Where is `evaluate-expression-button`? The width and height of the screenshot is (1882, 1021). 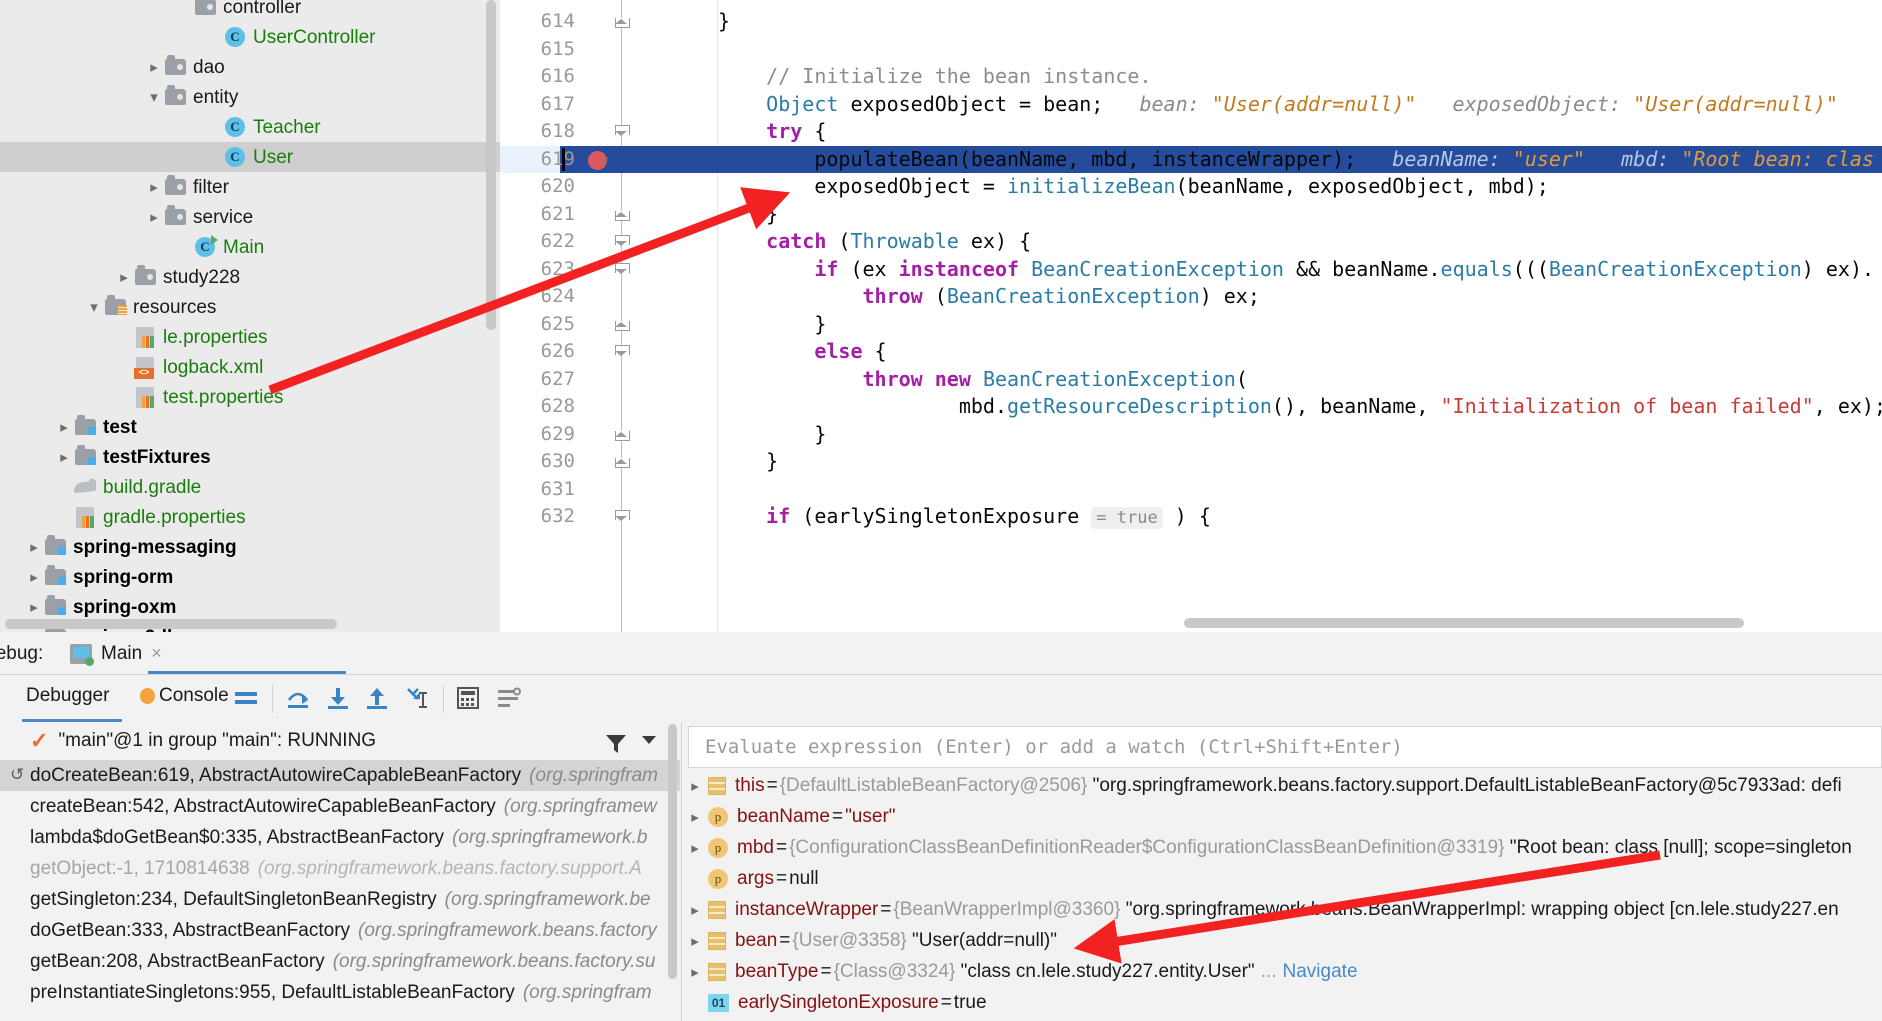
evaluate-expression-button is located at coordinates (468, 698).